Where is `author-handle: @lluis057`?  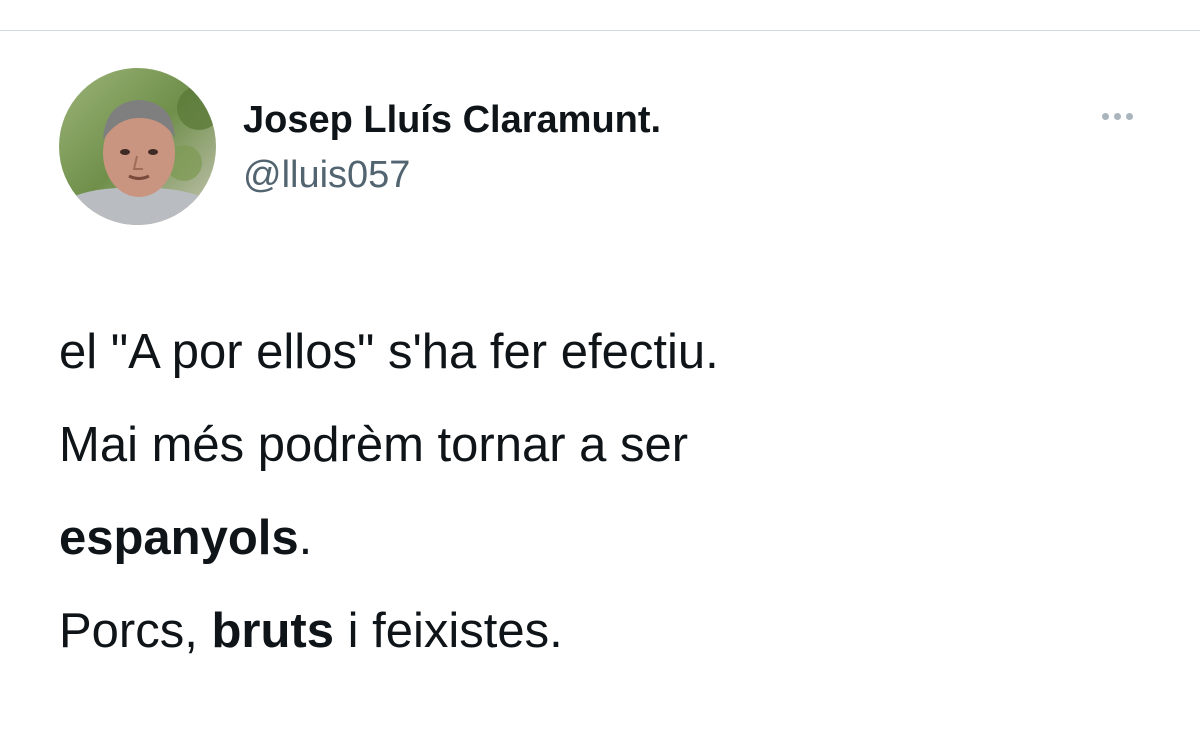
author-handle: @lluis057 is located at coordinates (326, 175).